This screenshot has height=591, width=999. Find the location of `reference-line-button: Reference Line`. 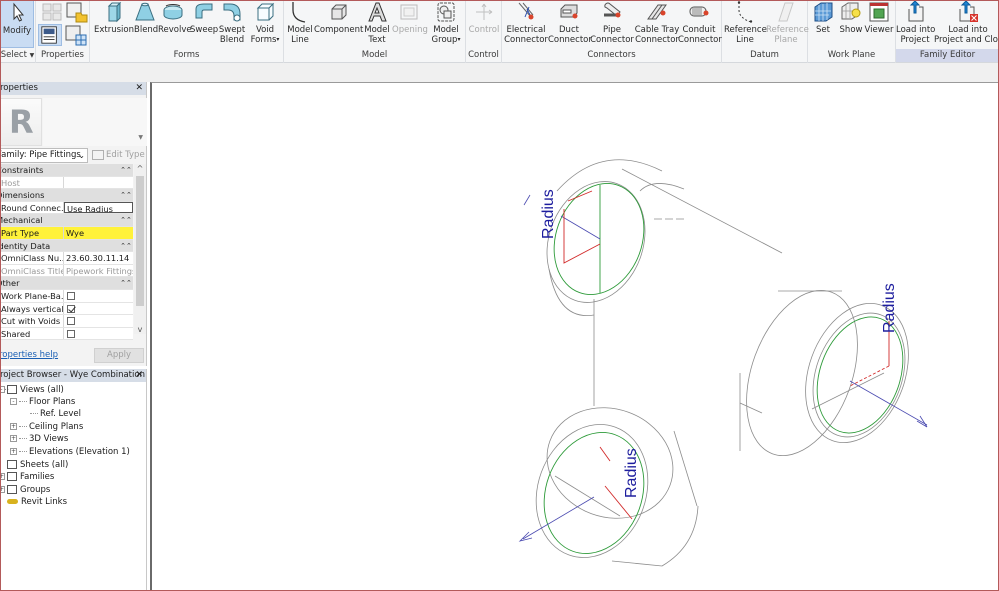

reference-line-button: Reference Line is located at coordinates (745, 22).